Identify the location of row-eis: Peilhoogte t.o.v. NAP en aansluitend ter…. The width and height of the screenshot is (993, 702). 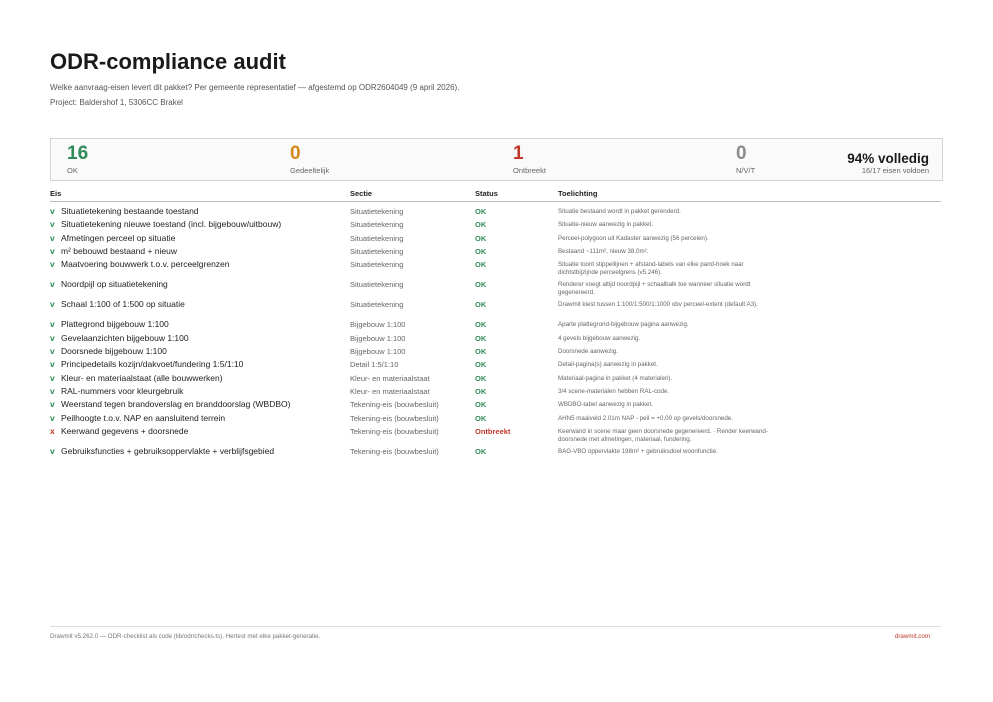
(143, 418).